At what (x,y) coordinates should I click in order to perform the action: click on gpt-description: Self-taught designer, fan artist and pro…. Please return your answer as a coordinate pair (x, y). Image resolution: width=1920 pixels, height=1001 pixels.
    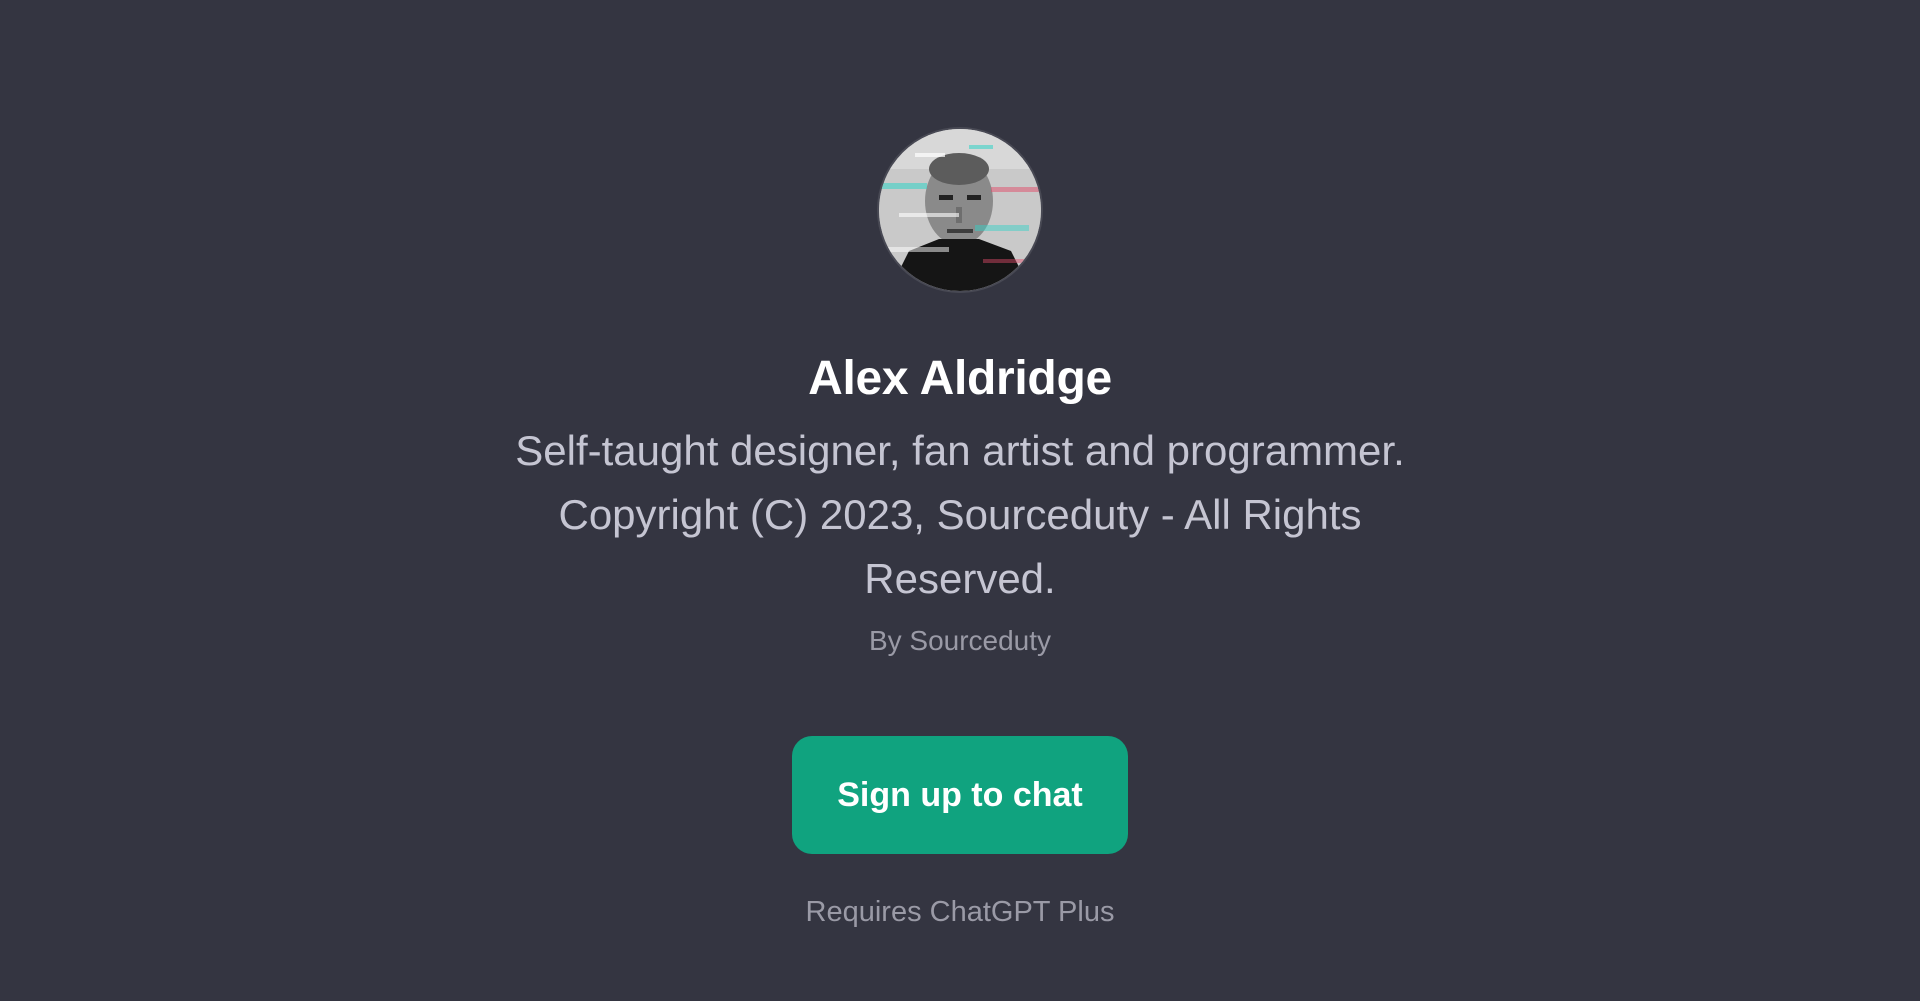
    Looking at the image, I should click on (960, 514).